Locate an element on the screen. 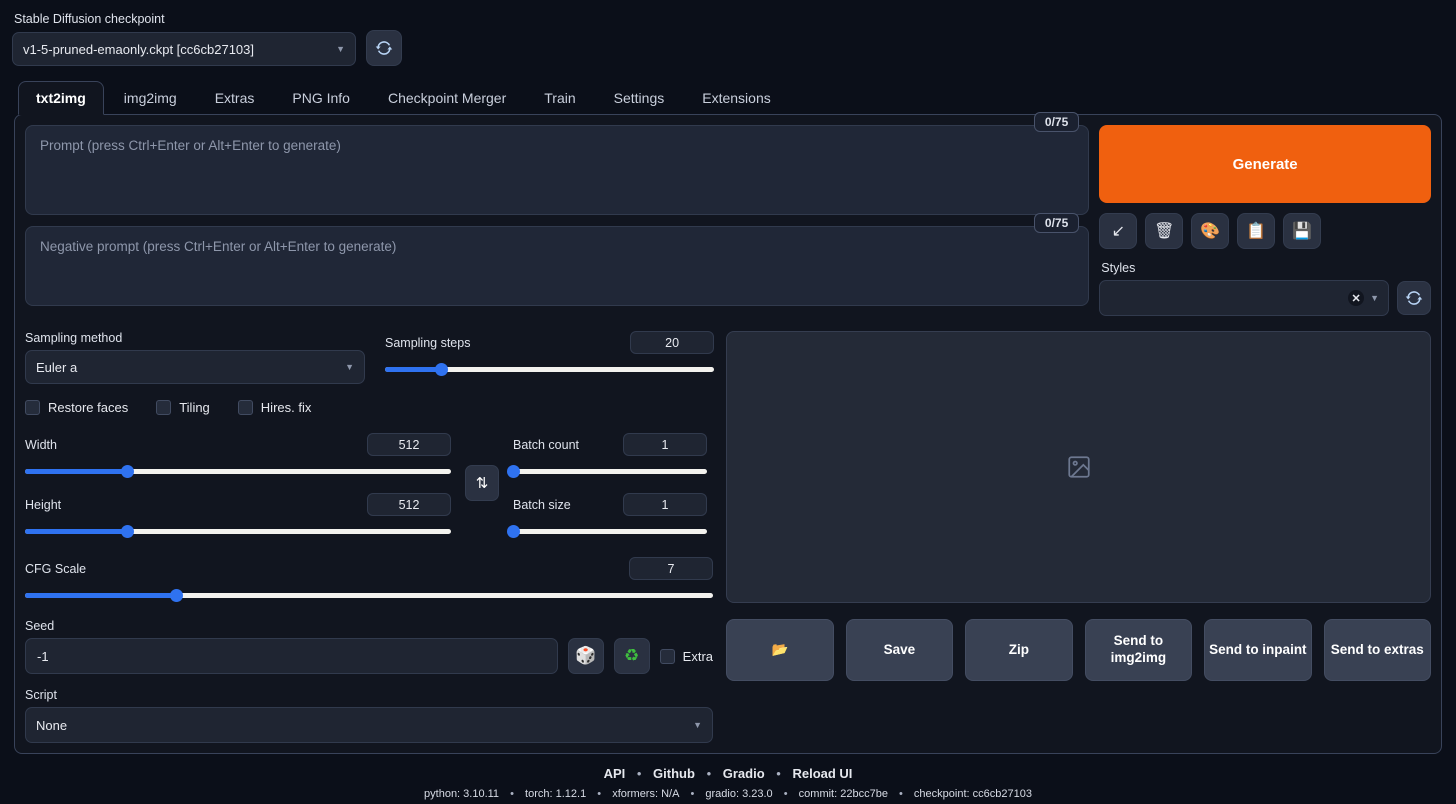  folder-icon: 📂 is located at coordinates (780, 649).